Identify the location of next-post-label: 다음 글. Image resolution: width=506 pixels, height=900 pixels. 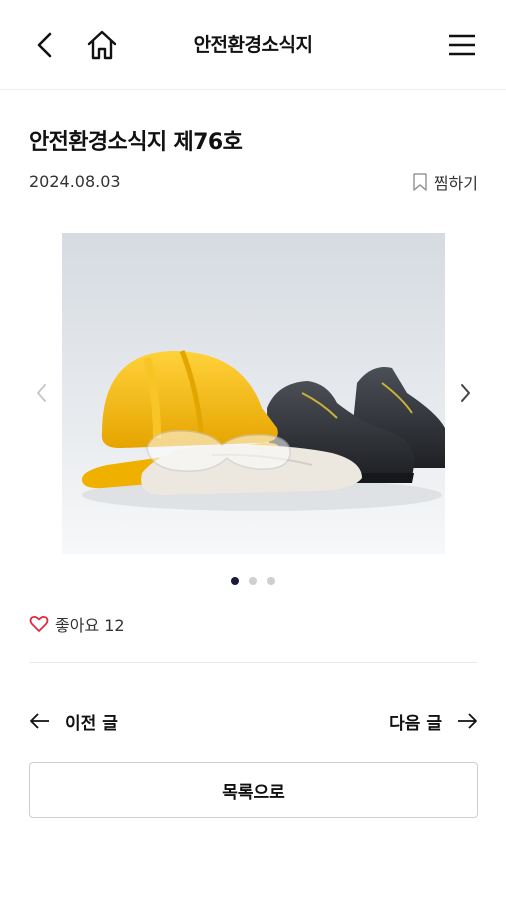
(415, 723).